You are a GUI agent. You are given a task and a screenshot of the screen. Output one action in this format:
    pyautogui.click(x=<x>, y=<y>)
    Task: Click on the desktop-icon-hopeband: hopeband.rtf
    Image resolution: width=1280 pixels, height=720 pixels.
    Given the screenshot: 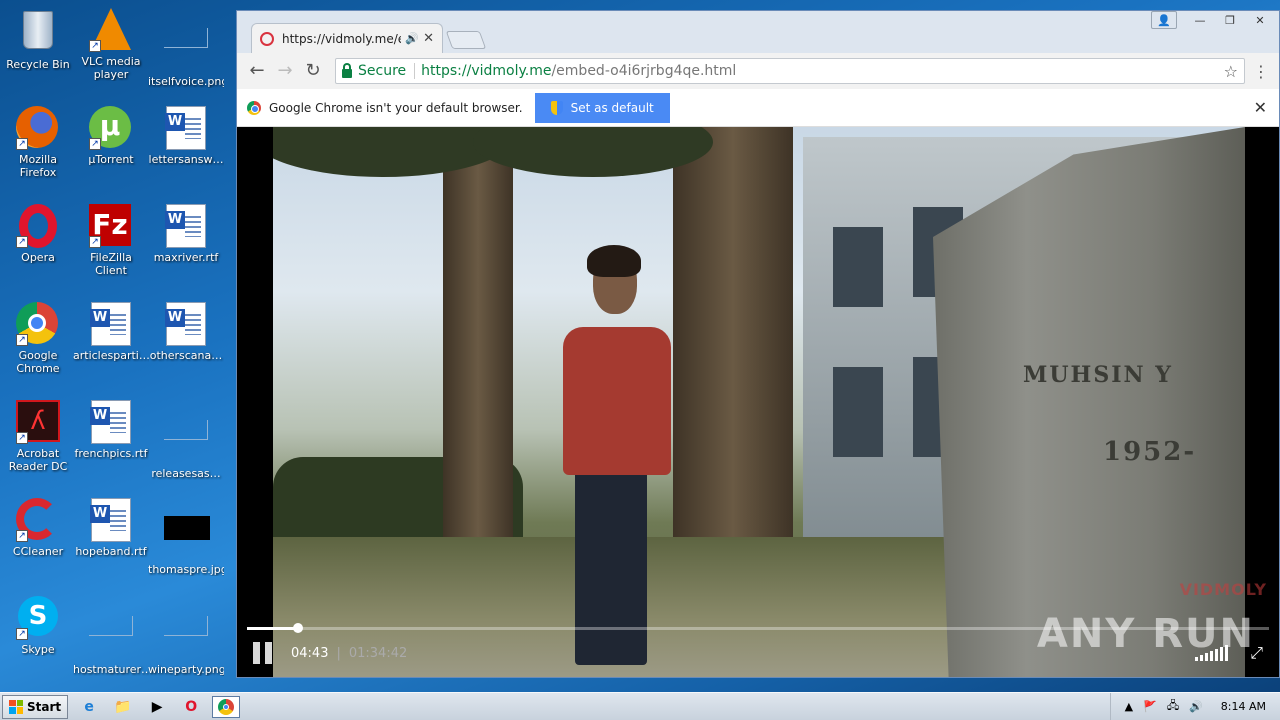 What is the action you would take?
    pyautogui.click(x=111, y=528)
    